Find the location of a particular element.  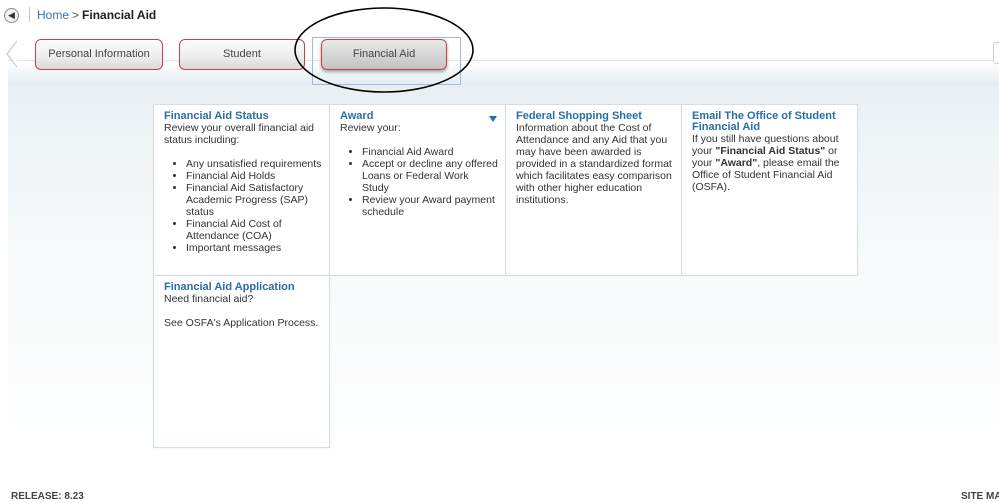

list-item: Financial Aid Award is located at coordinates (430, 152).